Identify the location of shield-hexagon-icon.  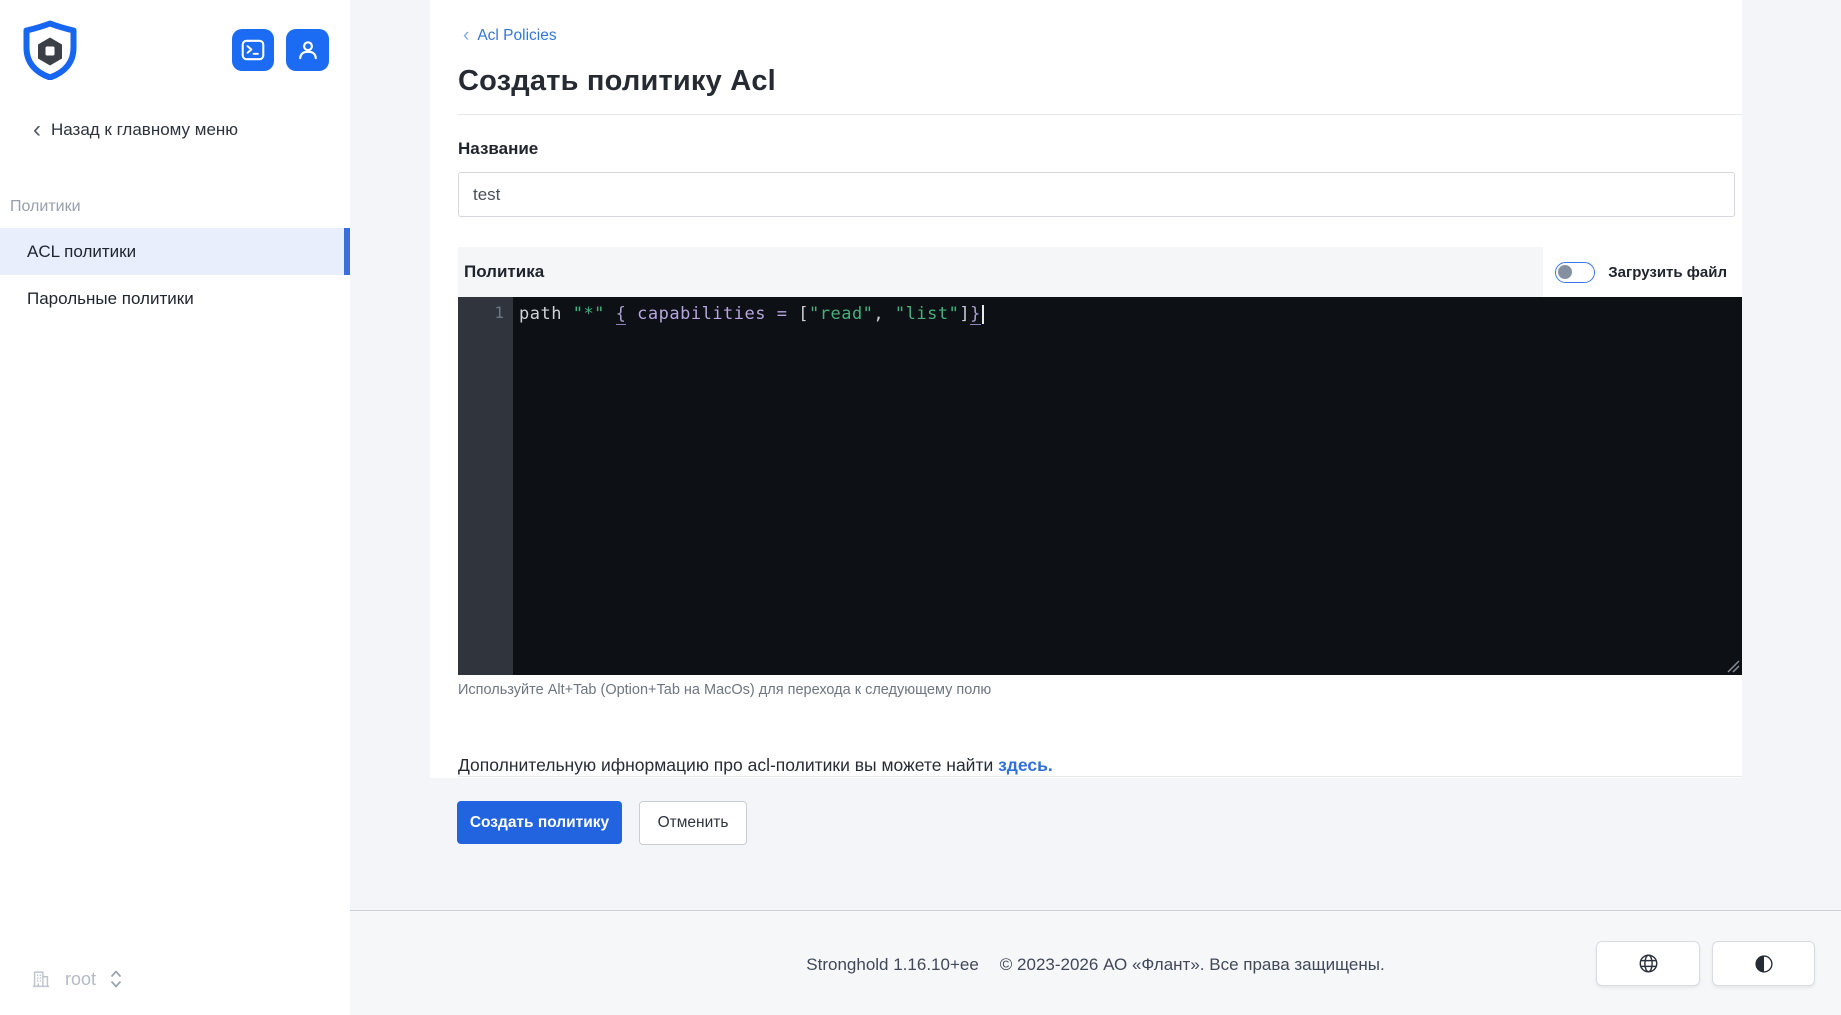
(50, 50).